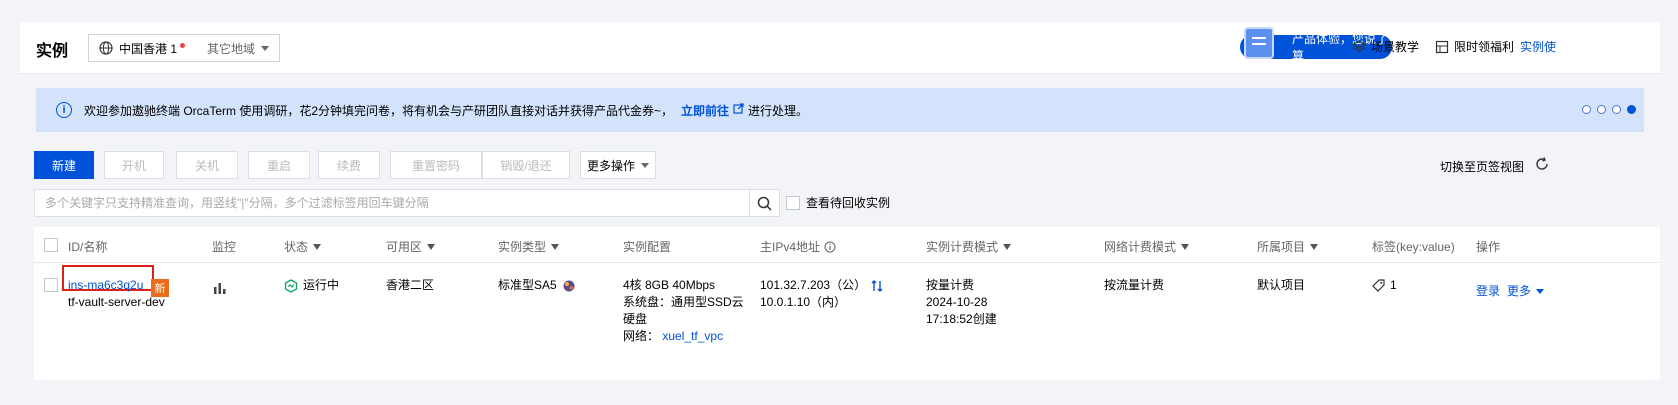  Describe the element at coordinates (1378, 285) in the screenshot. I see `tag-icon` at that location.